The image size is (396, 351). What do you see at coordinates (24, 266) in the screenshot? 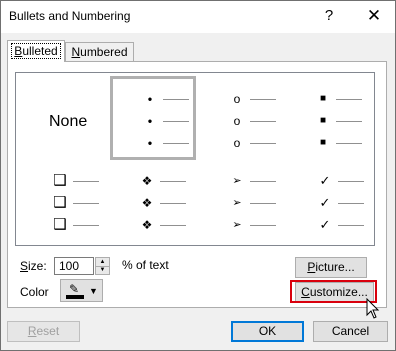
I see `size-label-accel: S` at bounding box center [24, 266].